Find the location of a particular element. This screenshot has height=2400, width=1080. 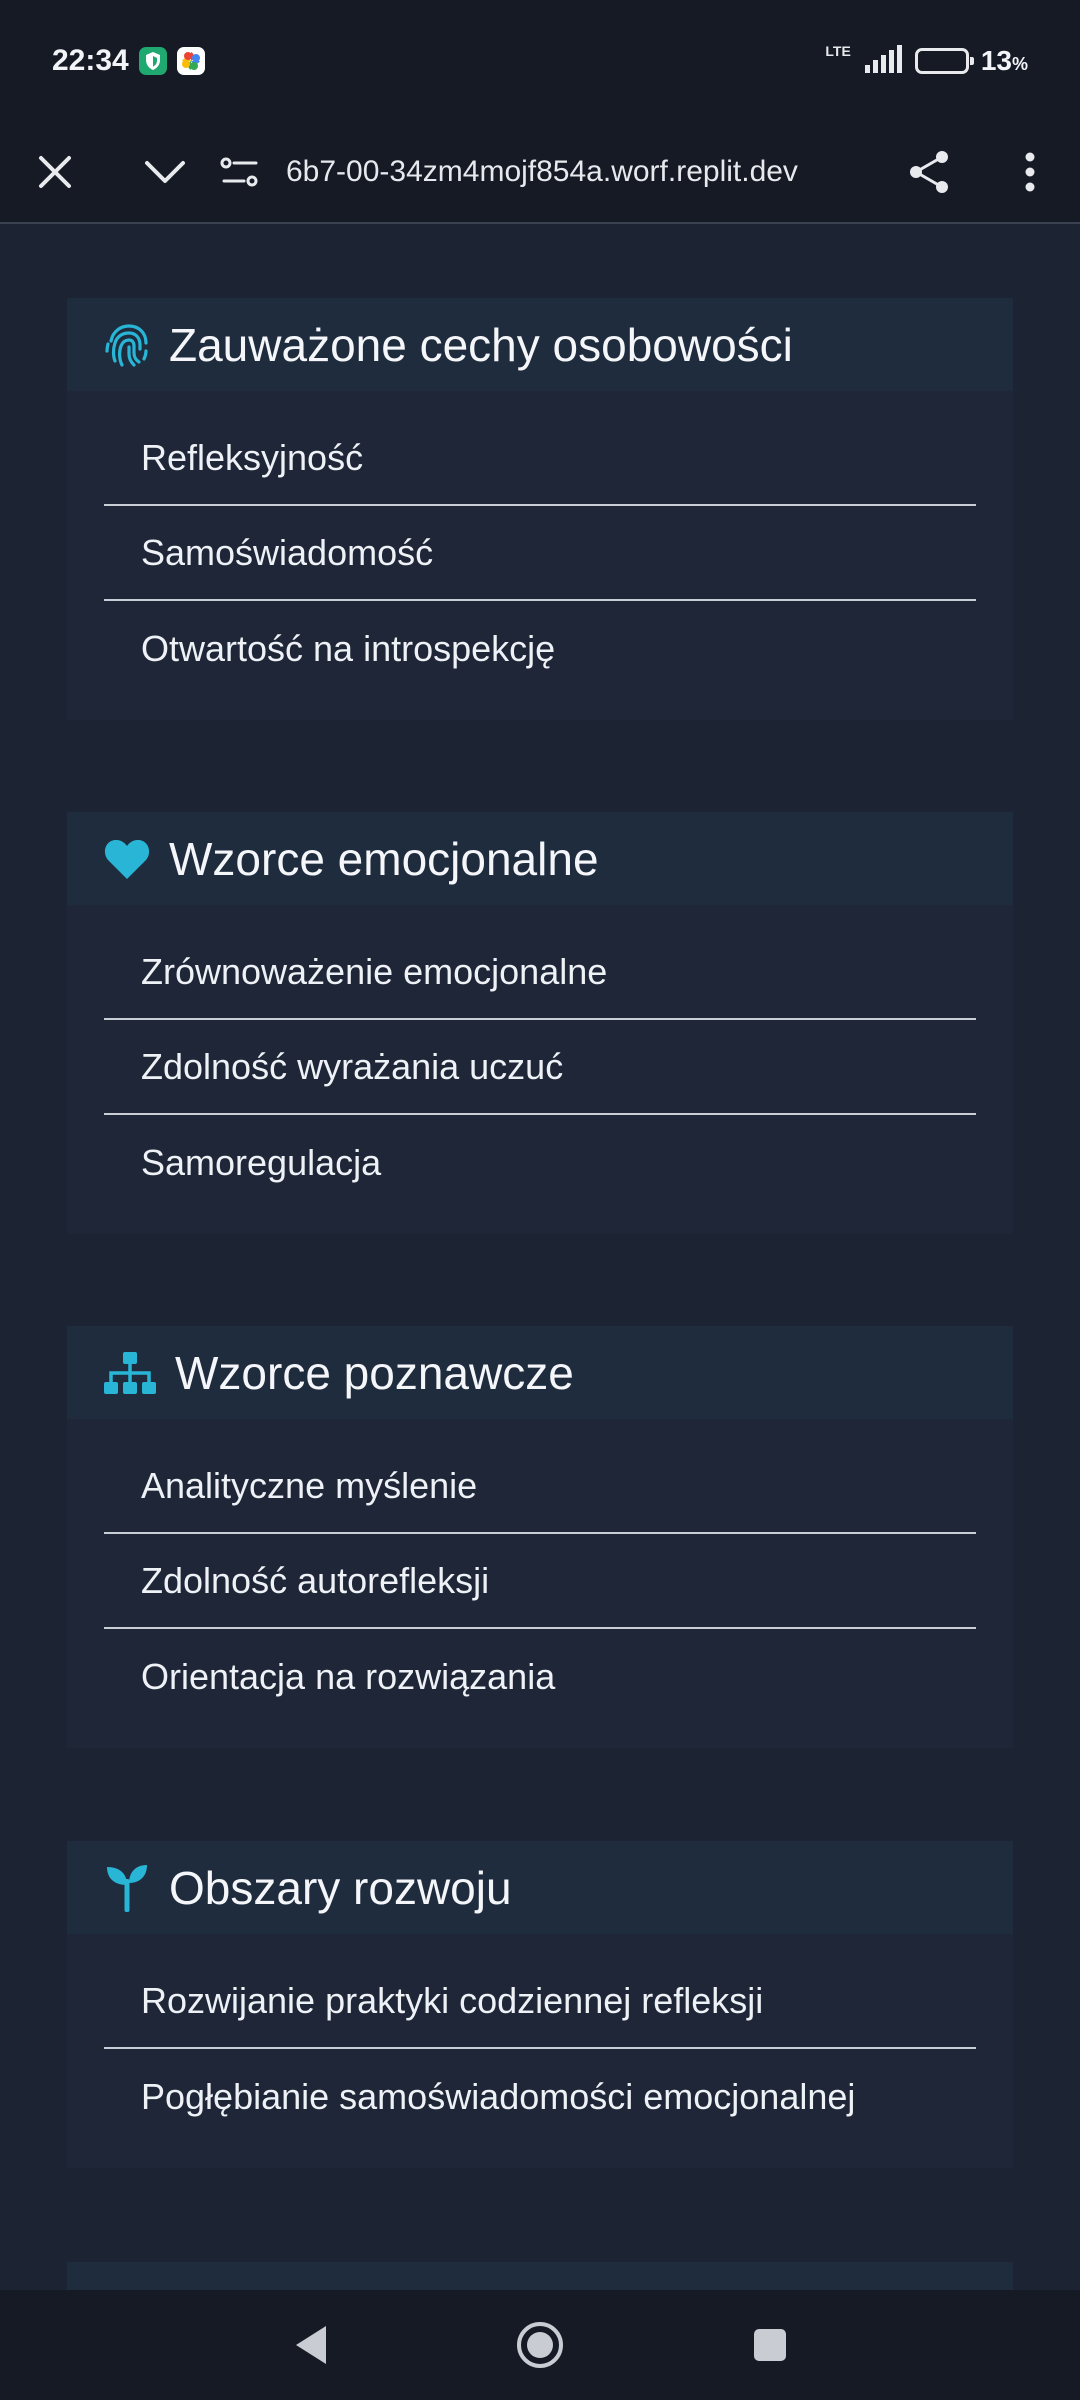

photos-app-icon is located at coordinates (190, 61).